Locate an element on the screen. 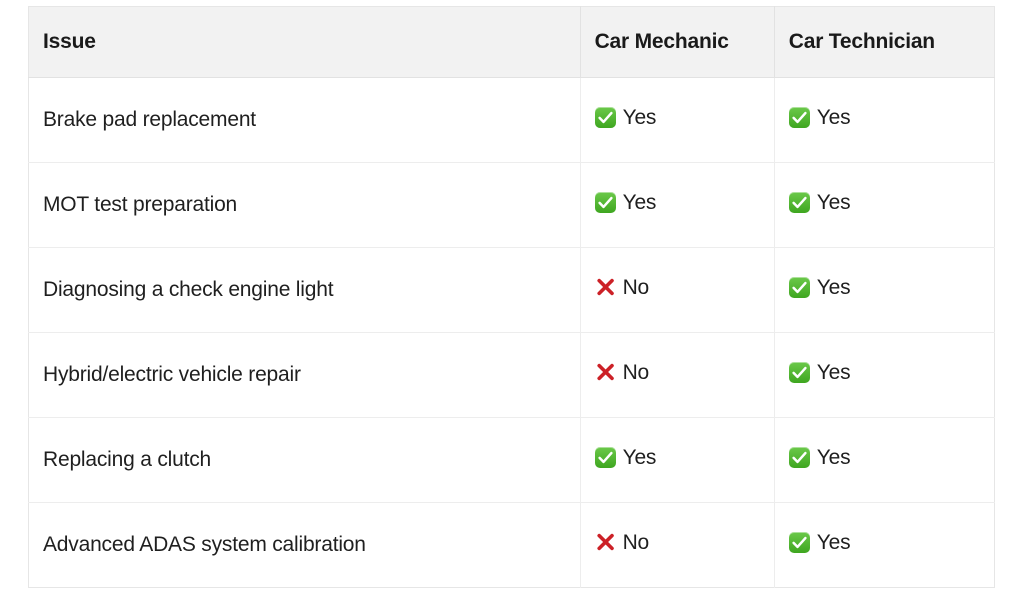  table-row: Hybrid/electric vehicle repair No Yes is located at coordinates (511, 375).